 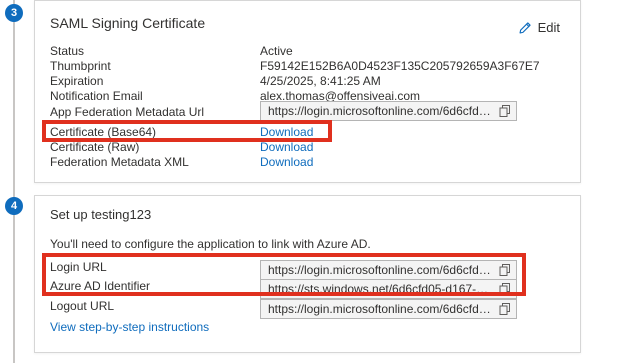 What do you see at coordinates (82, 306) in the screenshot?
I see `logout-url-label: Logout URL` at bounding box center [82, 306].